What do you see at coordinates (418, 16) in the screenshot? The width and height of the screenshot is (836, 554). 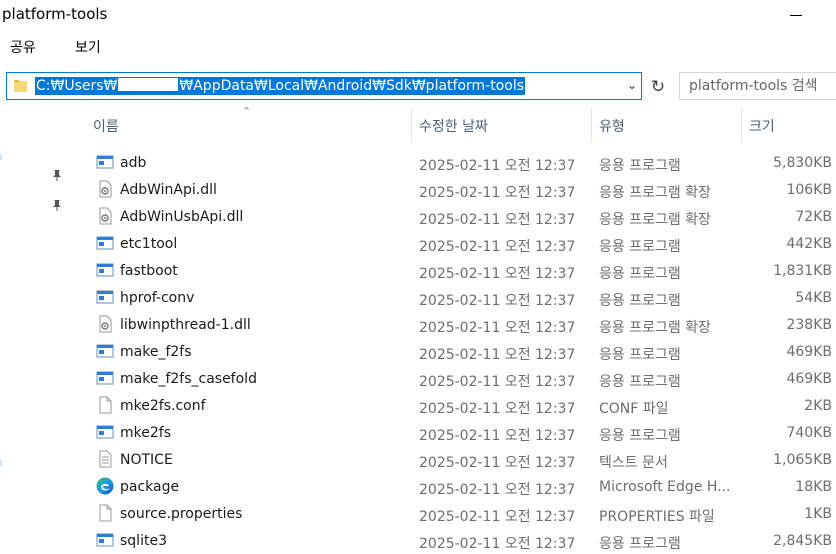 I see `title-bar: platform-tools` at bounding box center [418, 16].